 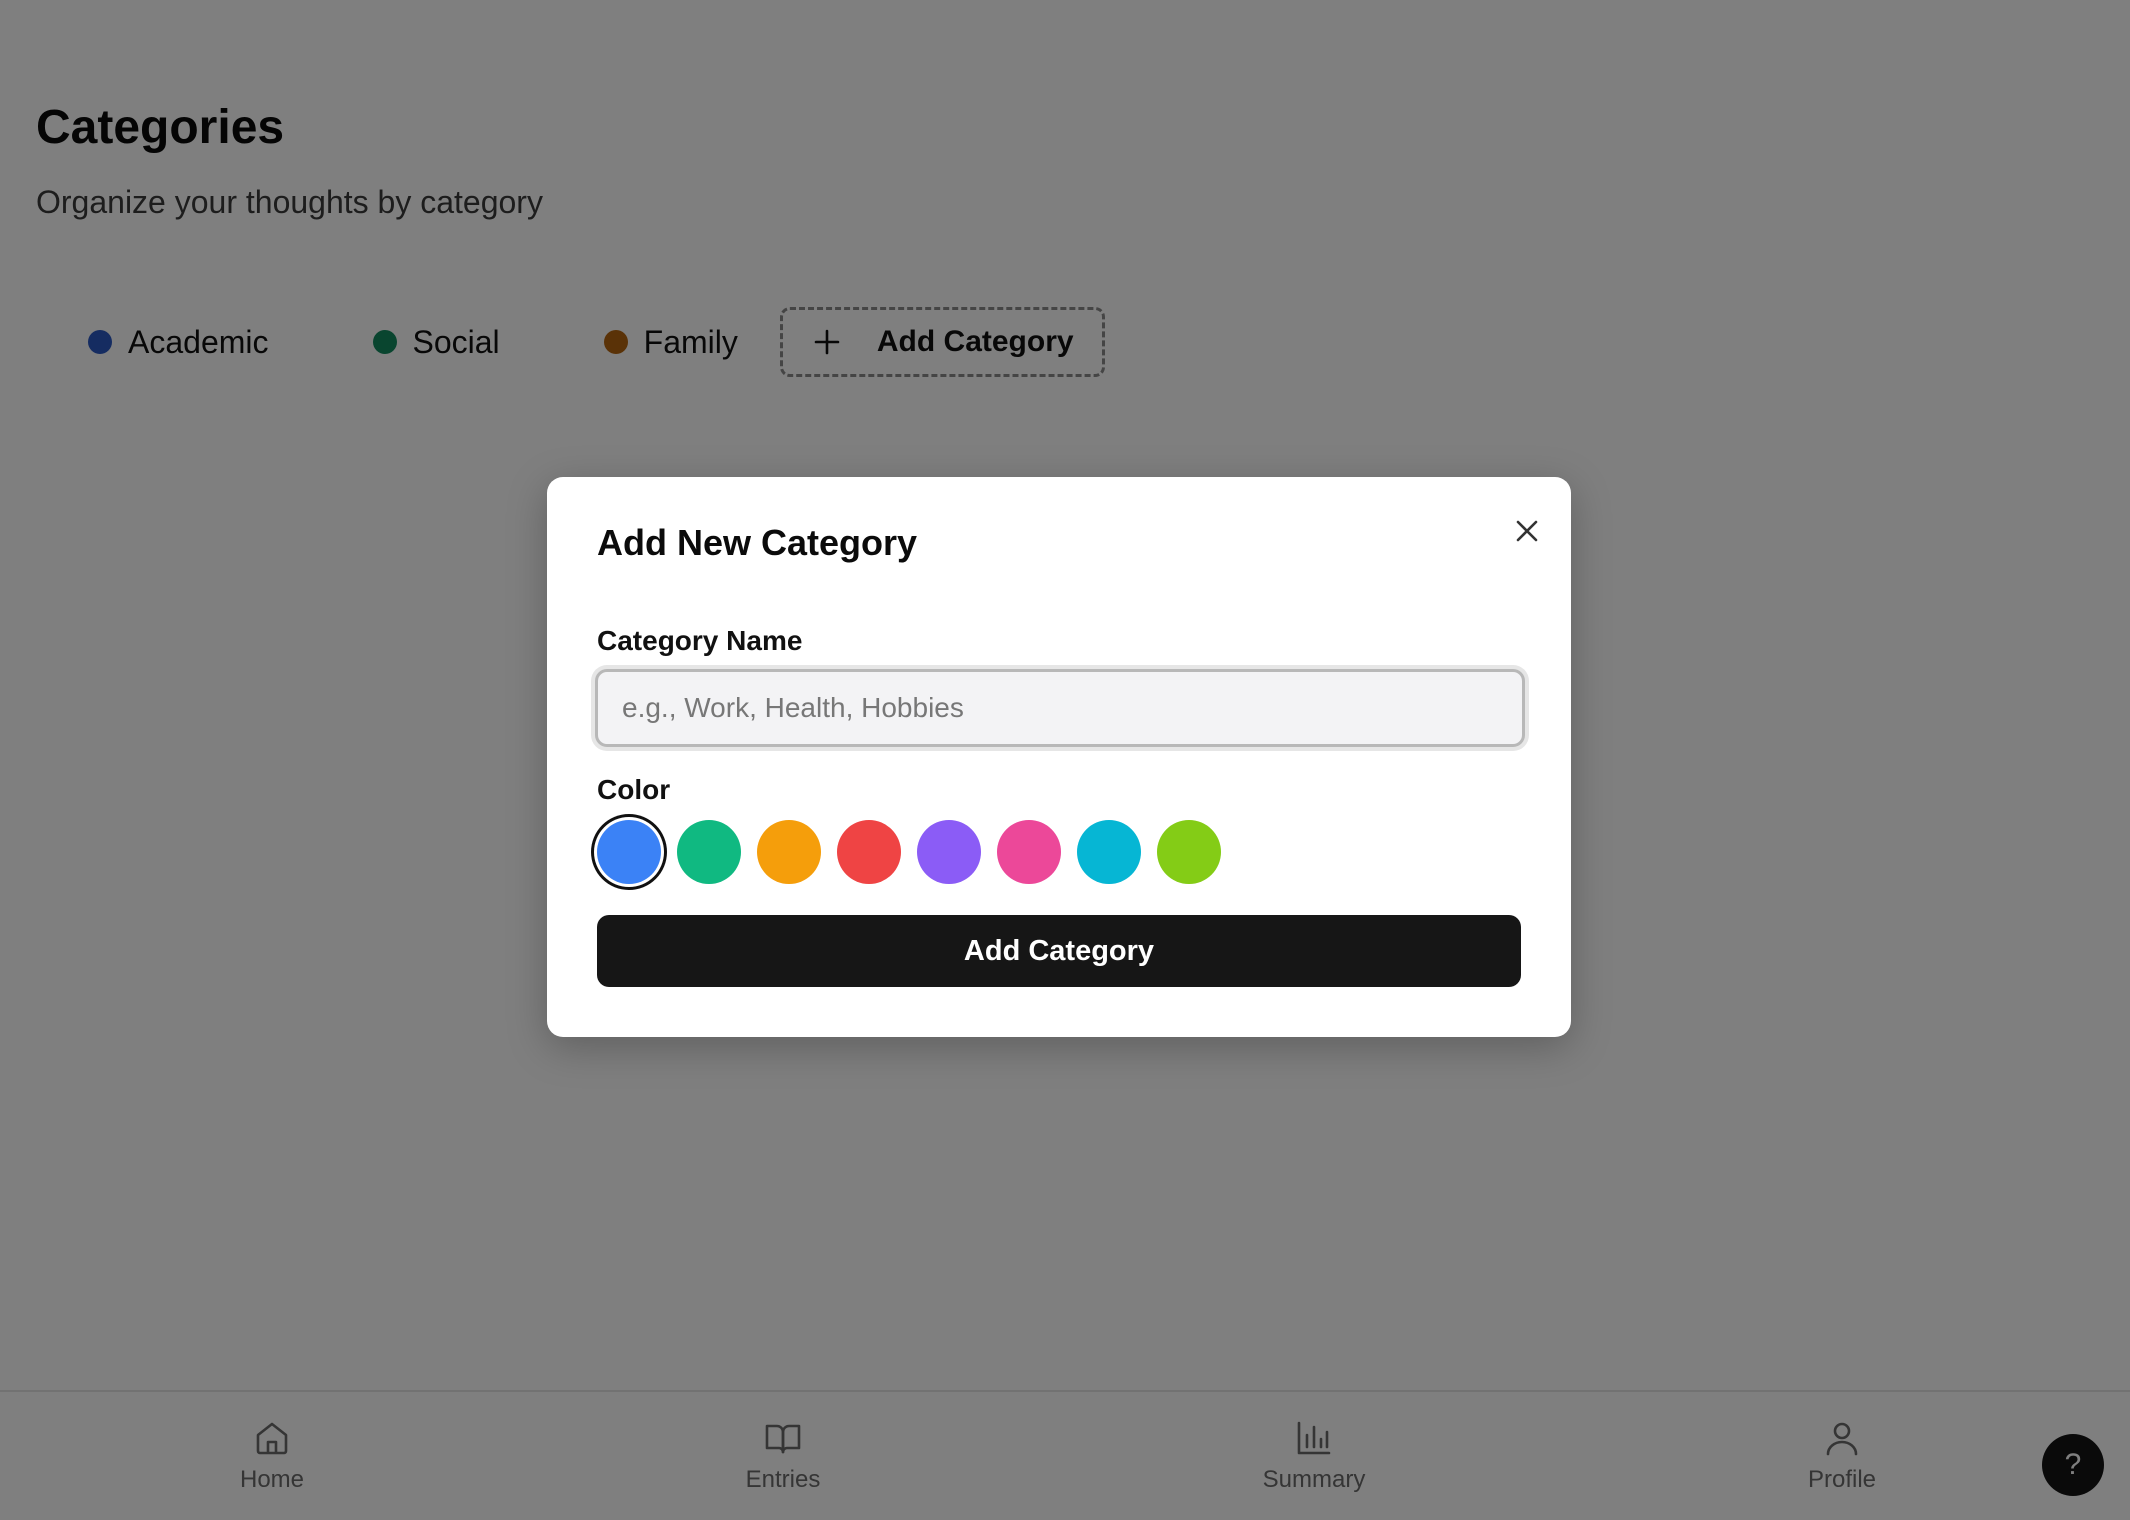 What do you see at coordinates (949, 852) in the screenshot?
I see `color-swatch-purple` at bounding box center [949, 852].